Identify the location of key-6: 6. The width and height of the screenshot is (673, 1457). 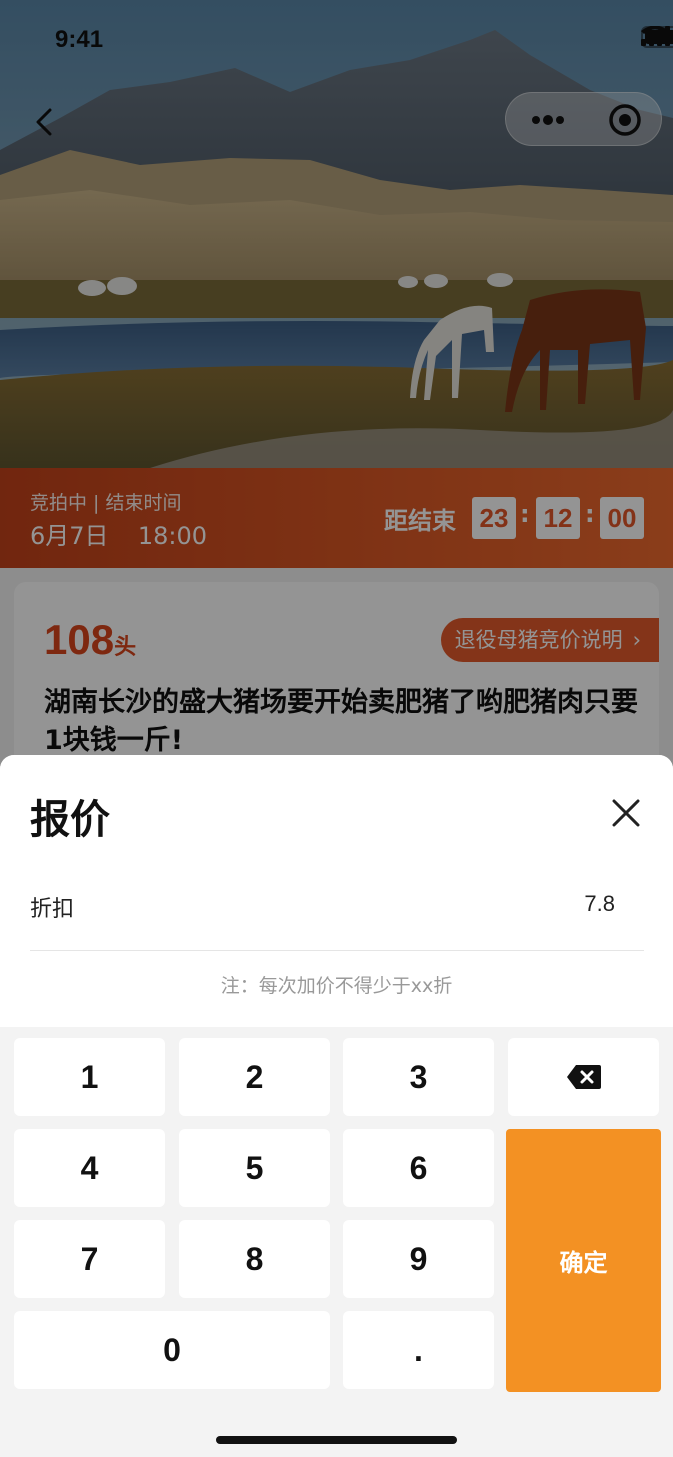
(418, 1168).